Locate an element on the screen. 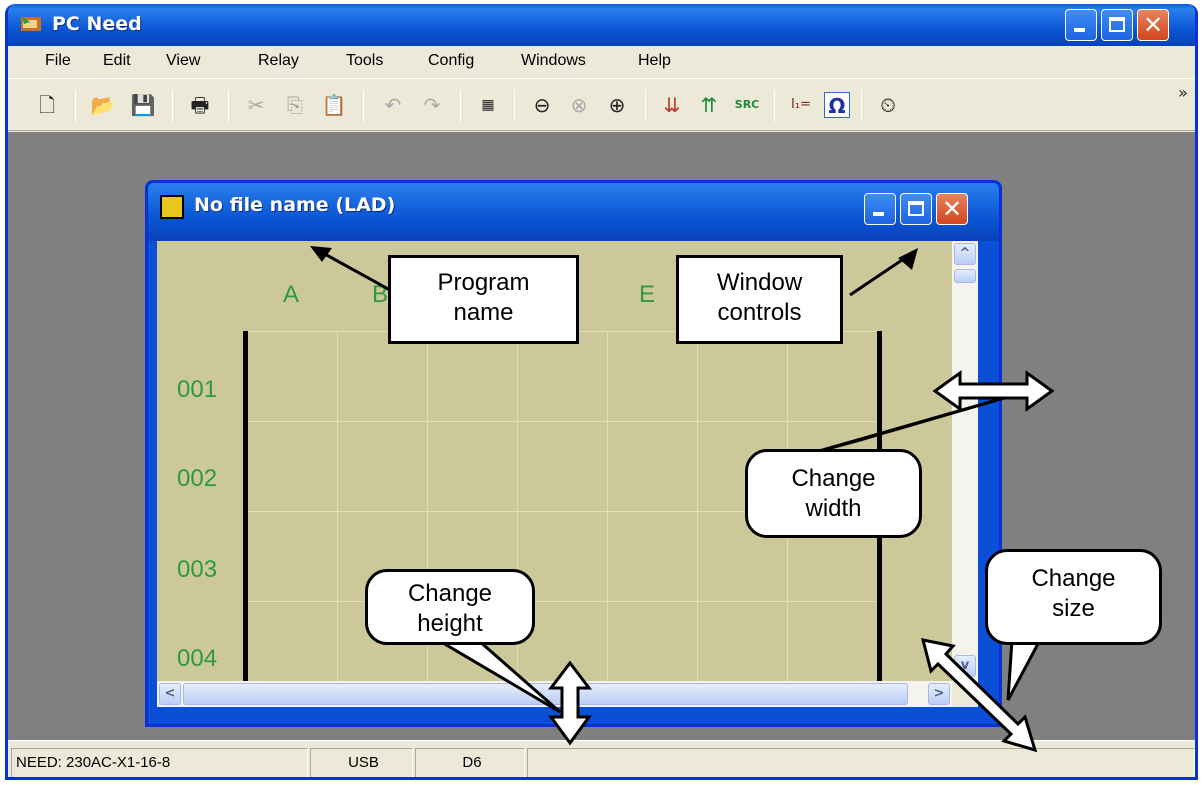 The width and height of the screenshot is (1203, 785). callout-line: width is located at coordinates (833, 508).